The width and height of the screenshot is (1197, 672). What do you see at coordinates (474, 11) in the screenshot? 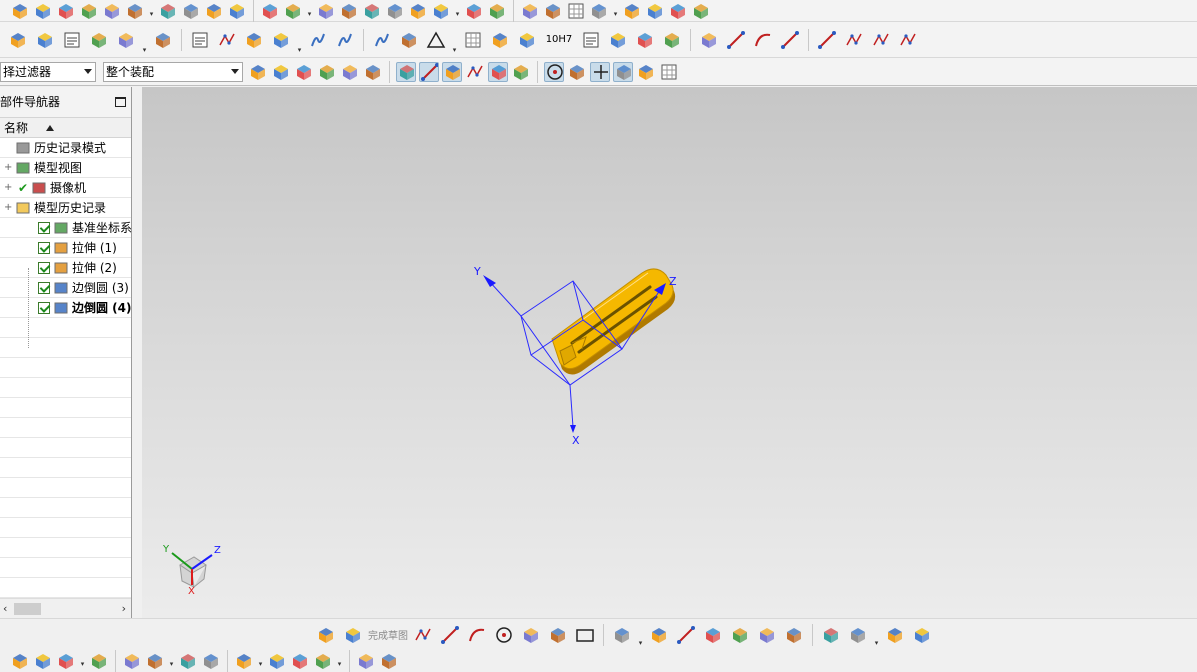
I see `trim-icon` at bounding box center [474, 11].